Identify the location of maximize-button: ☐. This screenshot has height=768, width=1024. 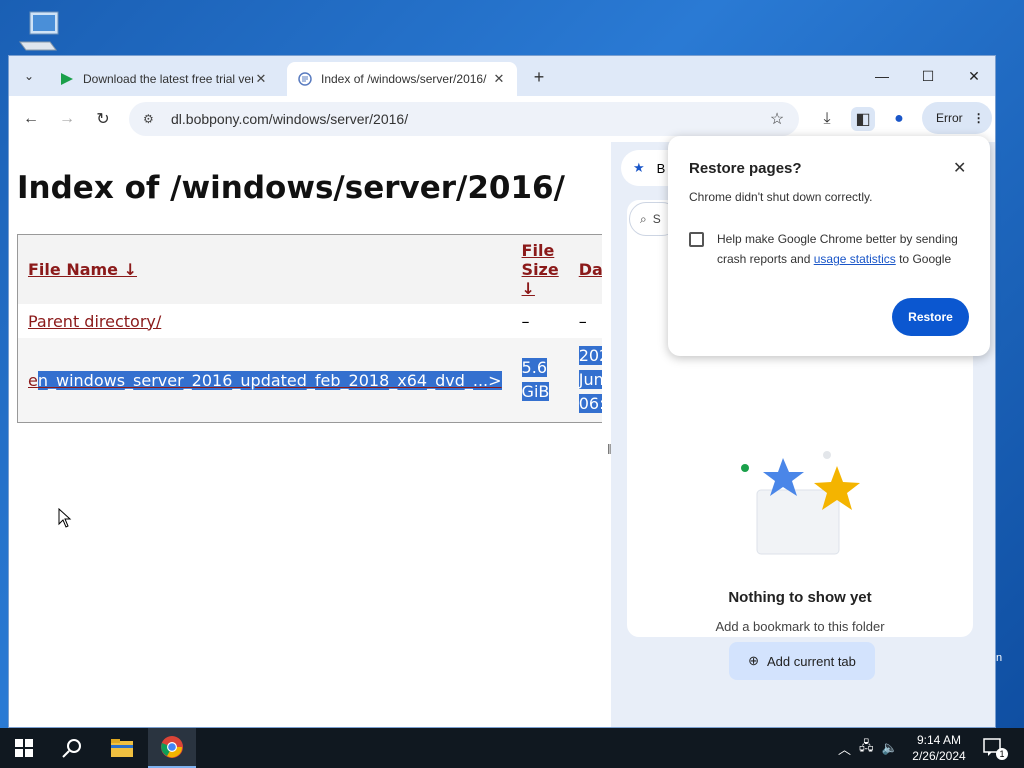
(928, 76).